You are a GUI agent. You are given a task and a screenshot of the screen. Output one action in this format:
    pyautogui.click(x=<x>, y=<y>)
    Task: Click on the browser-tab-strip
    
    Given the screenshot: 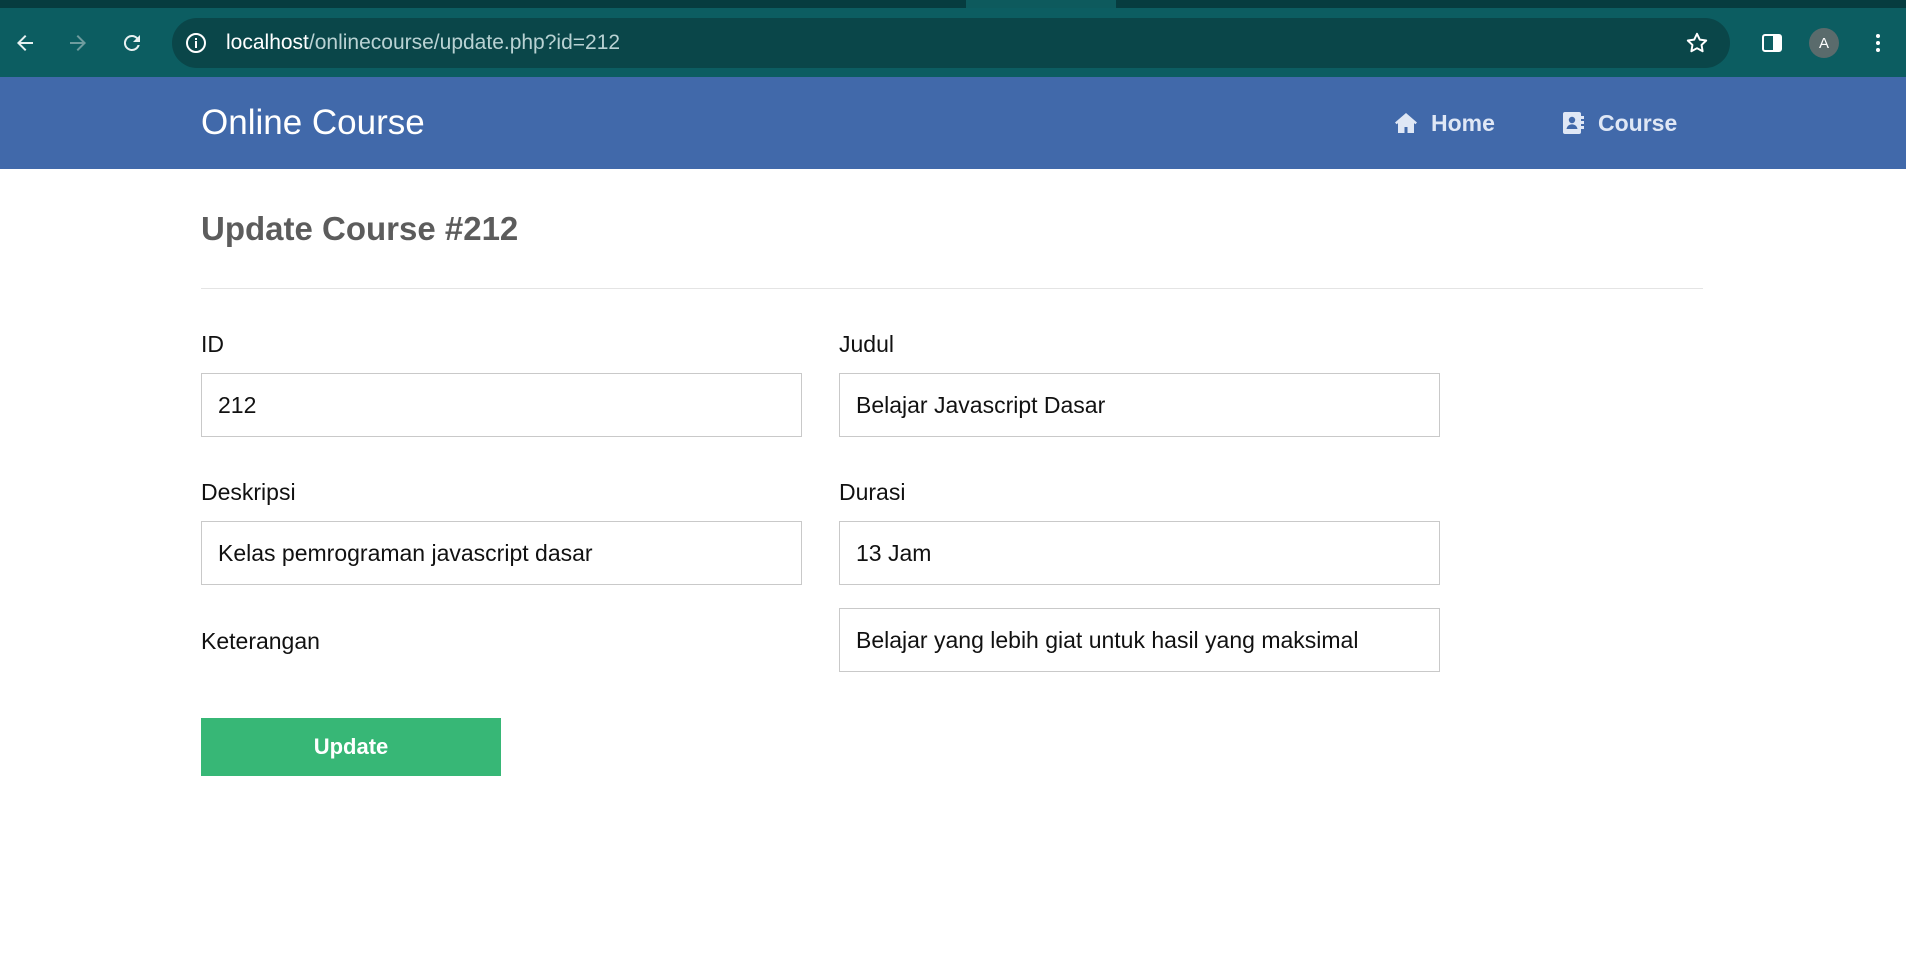 What is the action you would take?
    pyautogui.click(x=953, y=4)
    